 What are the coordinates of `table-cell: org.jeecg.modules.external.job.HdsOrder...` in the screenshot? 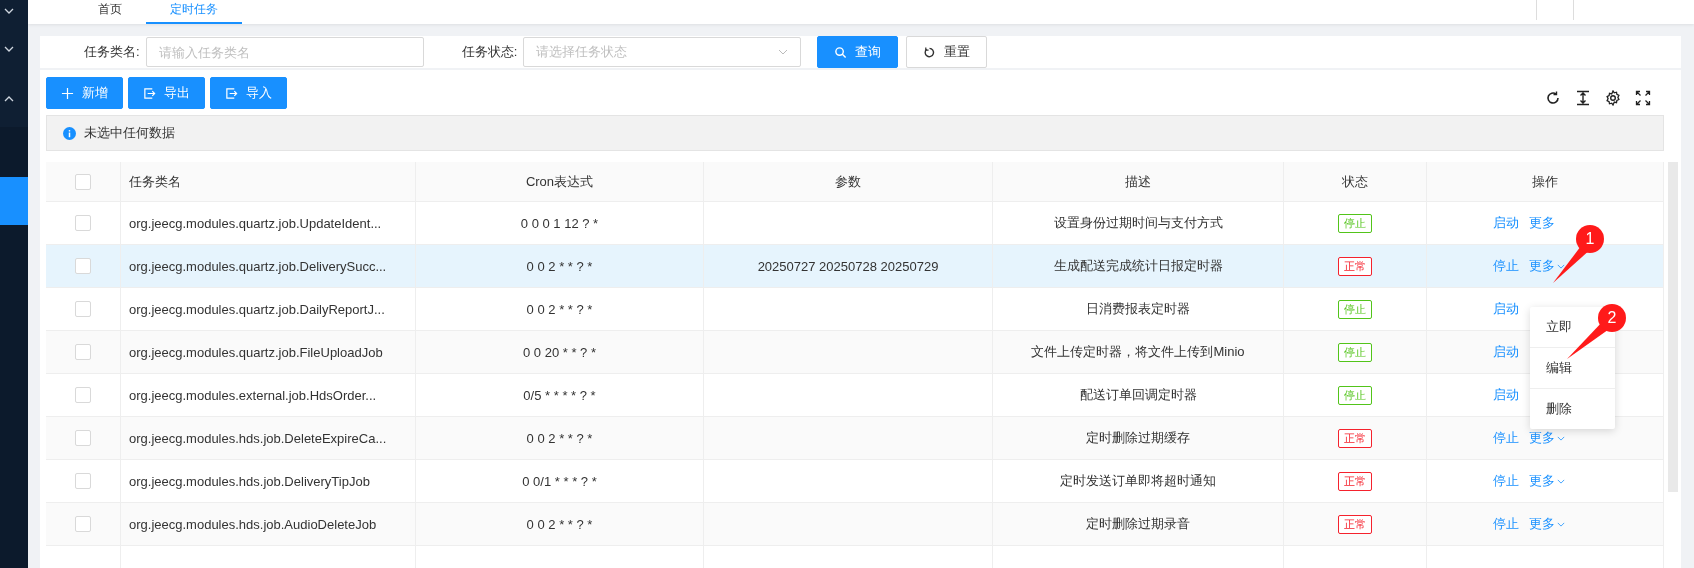 It's located at (268, 395).